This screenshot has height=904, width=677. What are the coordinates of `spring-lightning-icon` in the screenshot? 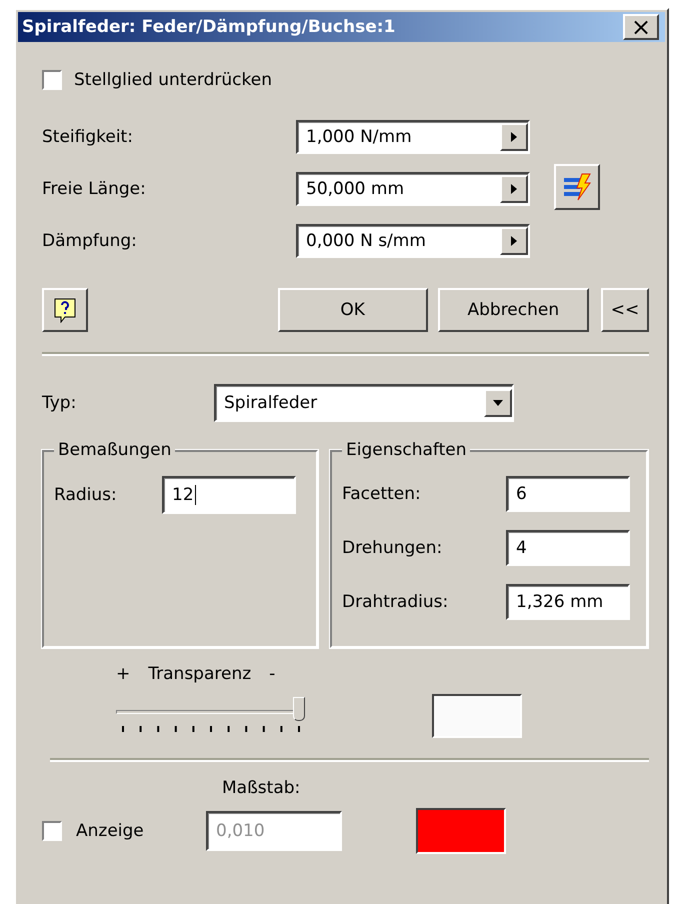 It's located at (577, 187).